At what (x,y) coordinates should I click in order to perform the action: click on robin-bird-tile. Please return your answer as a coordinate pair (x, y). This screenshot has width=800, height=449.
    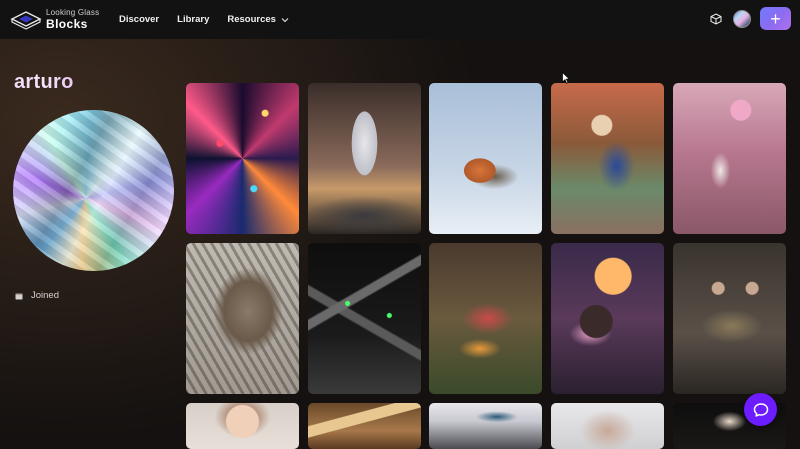
    Looking at the image, I should click on (485, 158).